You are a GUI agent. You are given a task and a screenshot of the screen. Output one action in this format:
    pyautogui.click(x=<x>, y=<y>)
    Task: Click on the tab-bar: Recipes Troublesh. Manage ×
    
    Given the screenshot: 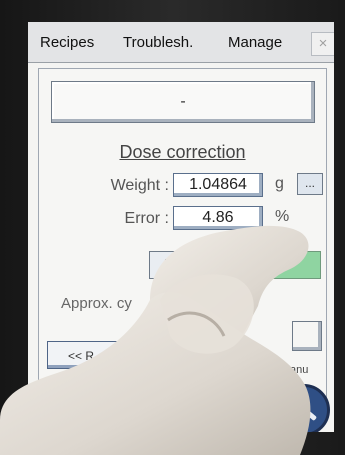 What is the action you would take?
    pyautogui.click(x=181, y=42)
    